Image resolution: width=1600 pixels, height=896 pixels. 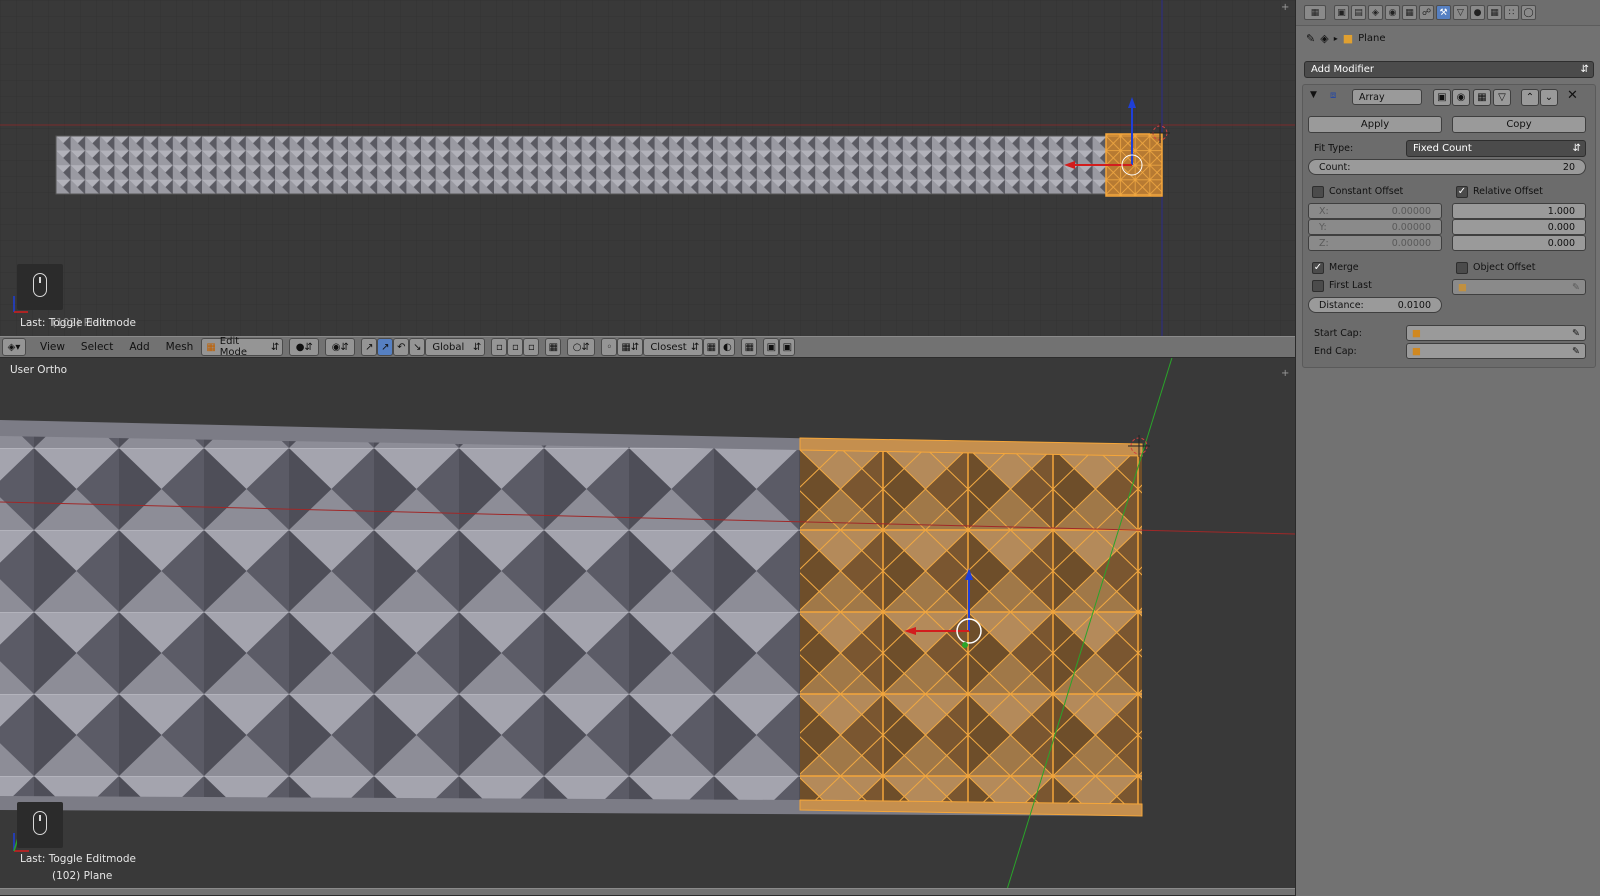 What do you see at coordinates (180, 347) in the screenshot?
I see `menu-mesh: Mesh` at bounding box center [180, 347].